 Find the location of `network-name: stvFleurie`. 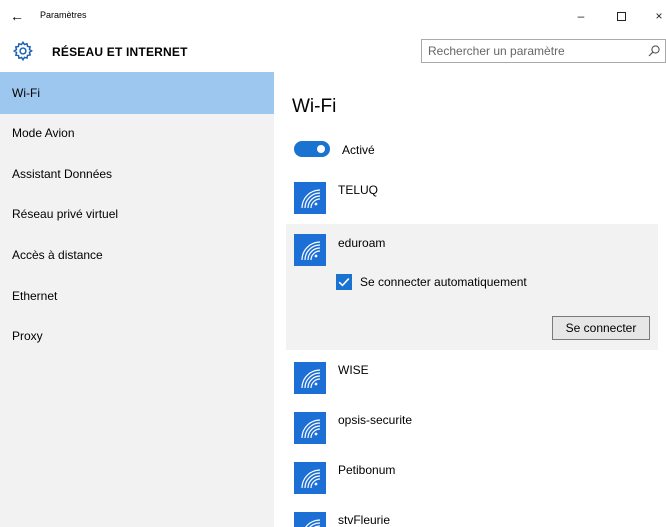

network-name: stvFleurie is located at coordinates (364, 520).